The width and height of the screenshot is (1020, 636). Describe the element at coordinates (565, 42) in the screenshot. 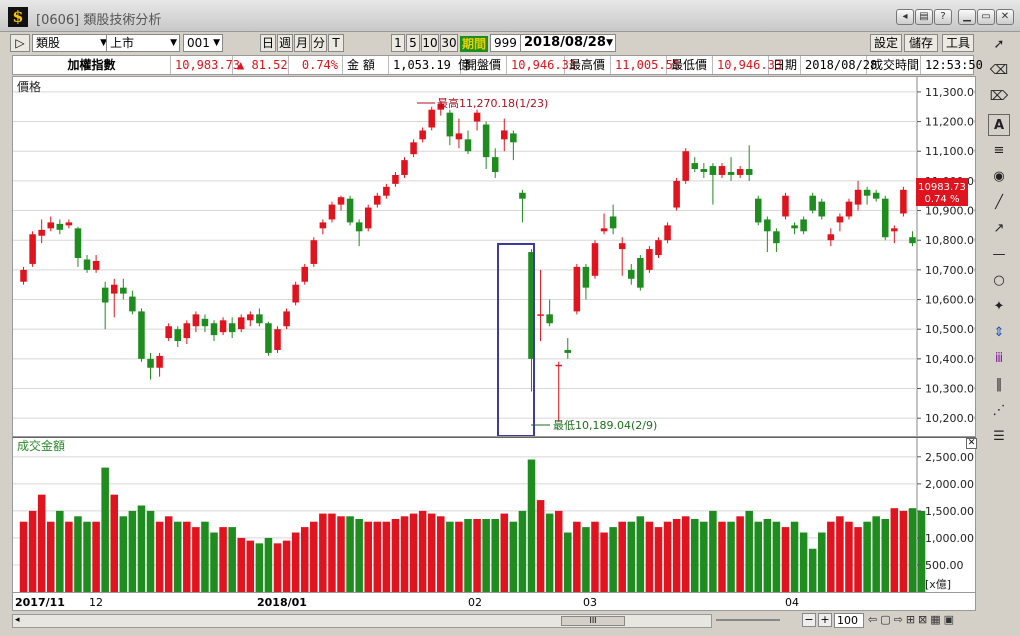

I see `date-picker-value: 2018/08/28` at that location.